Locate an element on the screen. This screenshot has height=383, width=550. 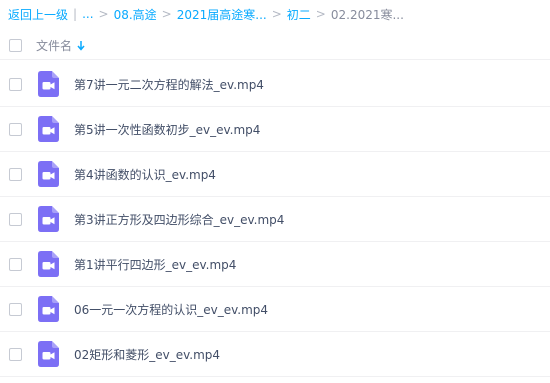
file-name: 06一元一次方程的认识_ev_ev.mp4 is located at coordinates (171, 309).